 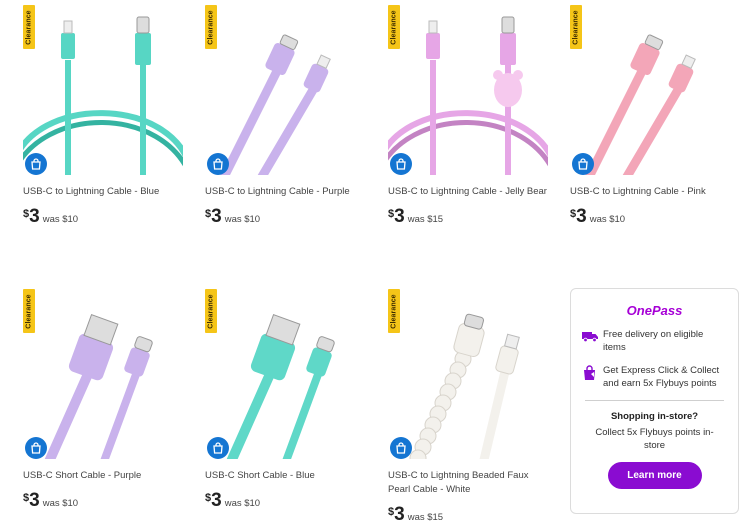 What do you see at coordinates (654, 475) in the screenshot?
I see `learn-more-button: Learn more` at bounding box center [654, 475].